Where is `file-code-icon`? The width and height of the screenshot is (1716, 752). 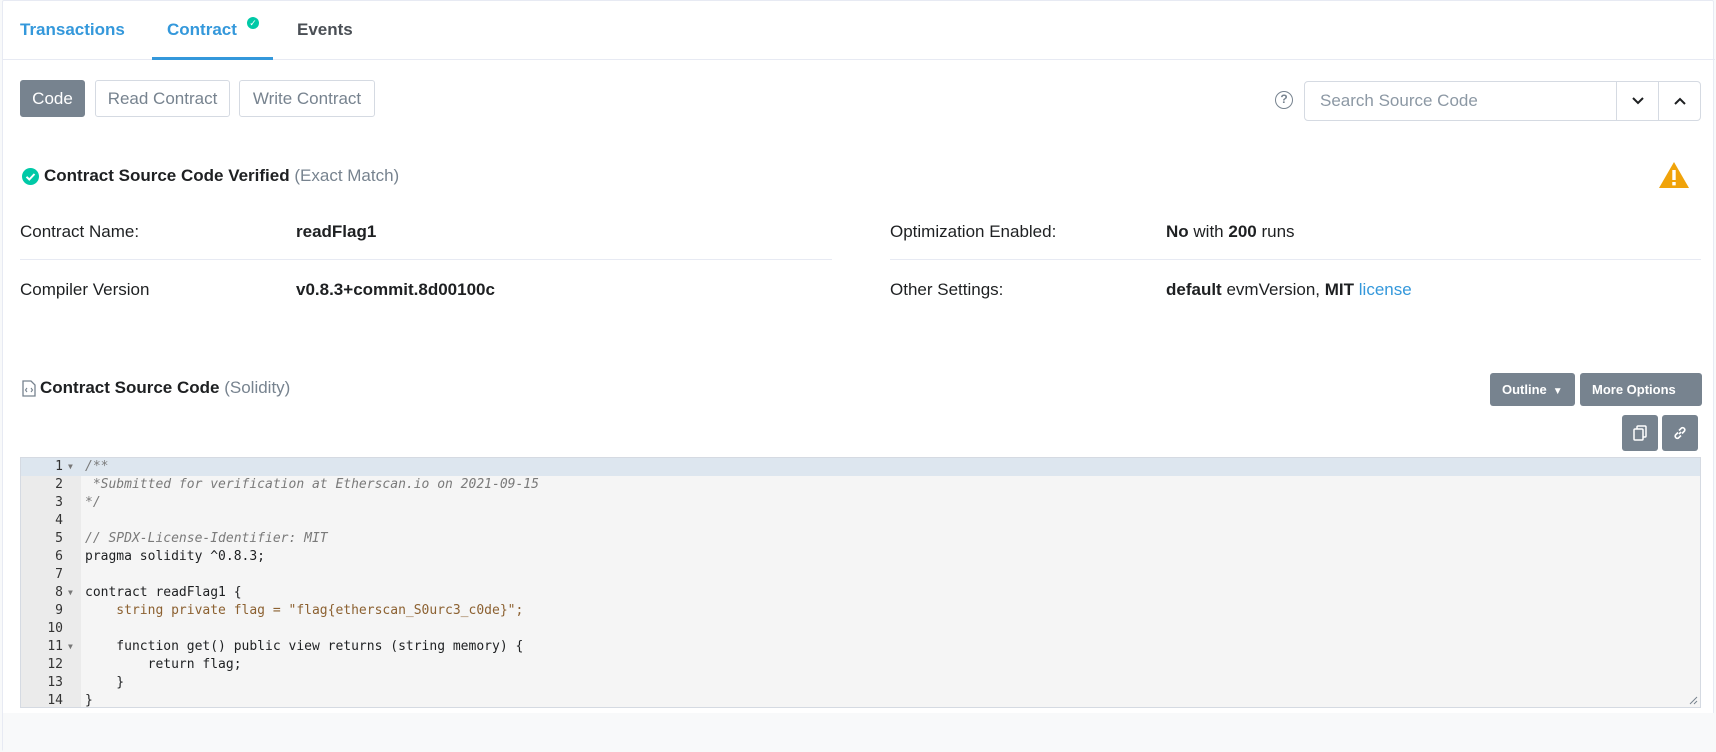
file-code-icon is located at coordinates (29, 388).